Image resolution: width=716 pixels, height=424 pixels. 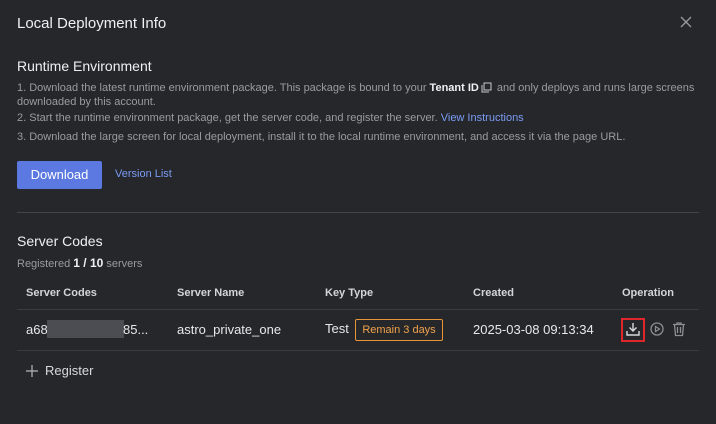 What do you see at coordinates (688, 24) in the screenshot?
I see `close-icon` at bounding box center [688, 24].